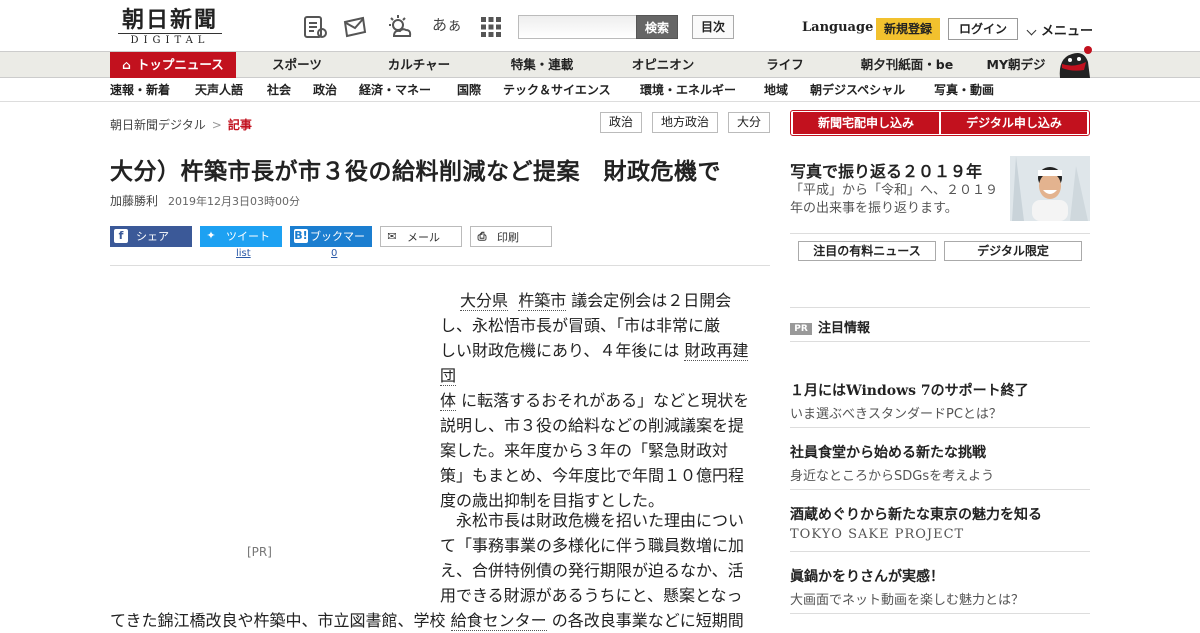  I want to click on subnav-politics: 政治, so click(325, 90).